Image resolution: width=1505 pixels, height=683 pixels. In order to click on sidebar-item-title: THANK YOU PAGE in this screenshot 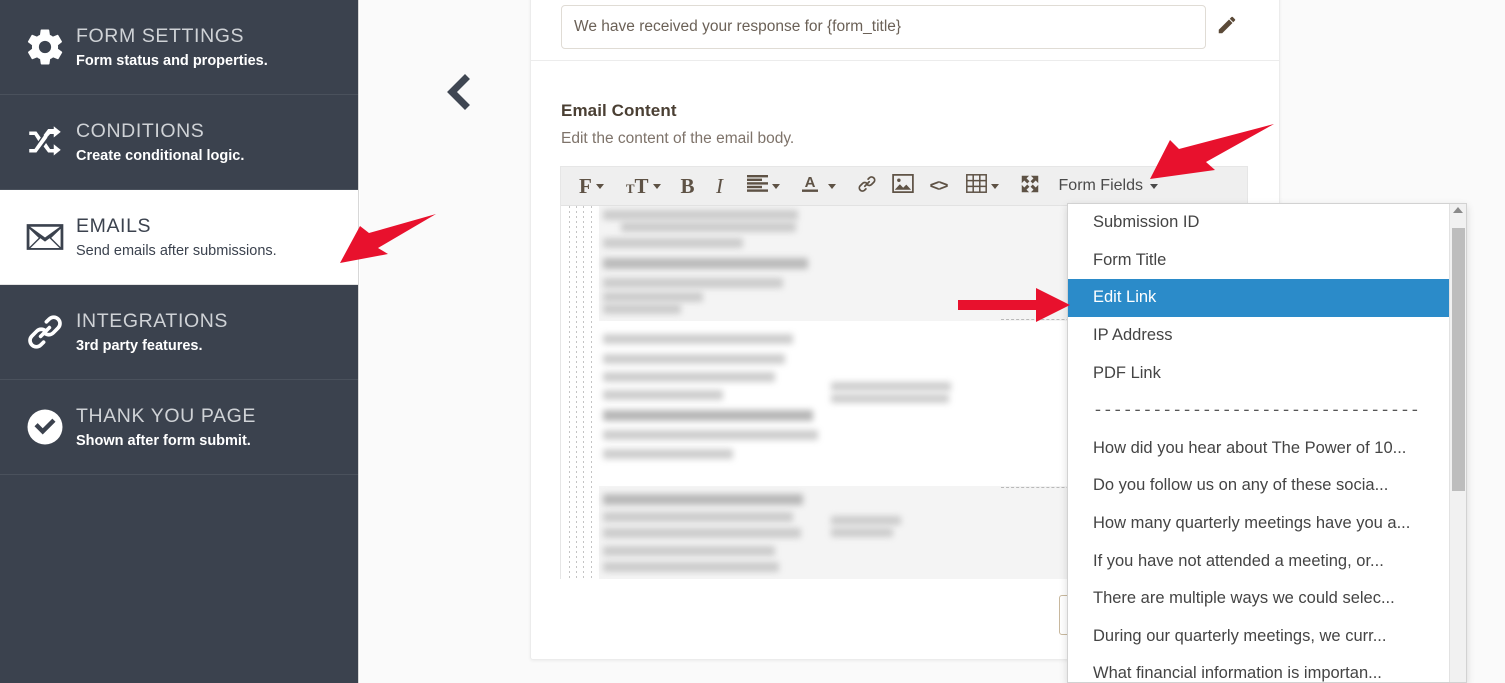, I will do `click(166, 416)`.